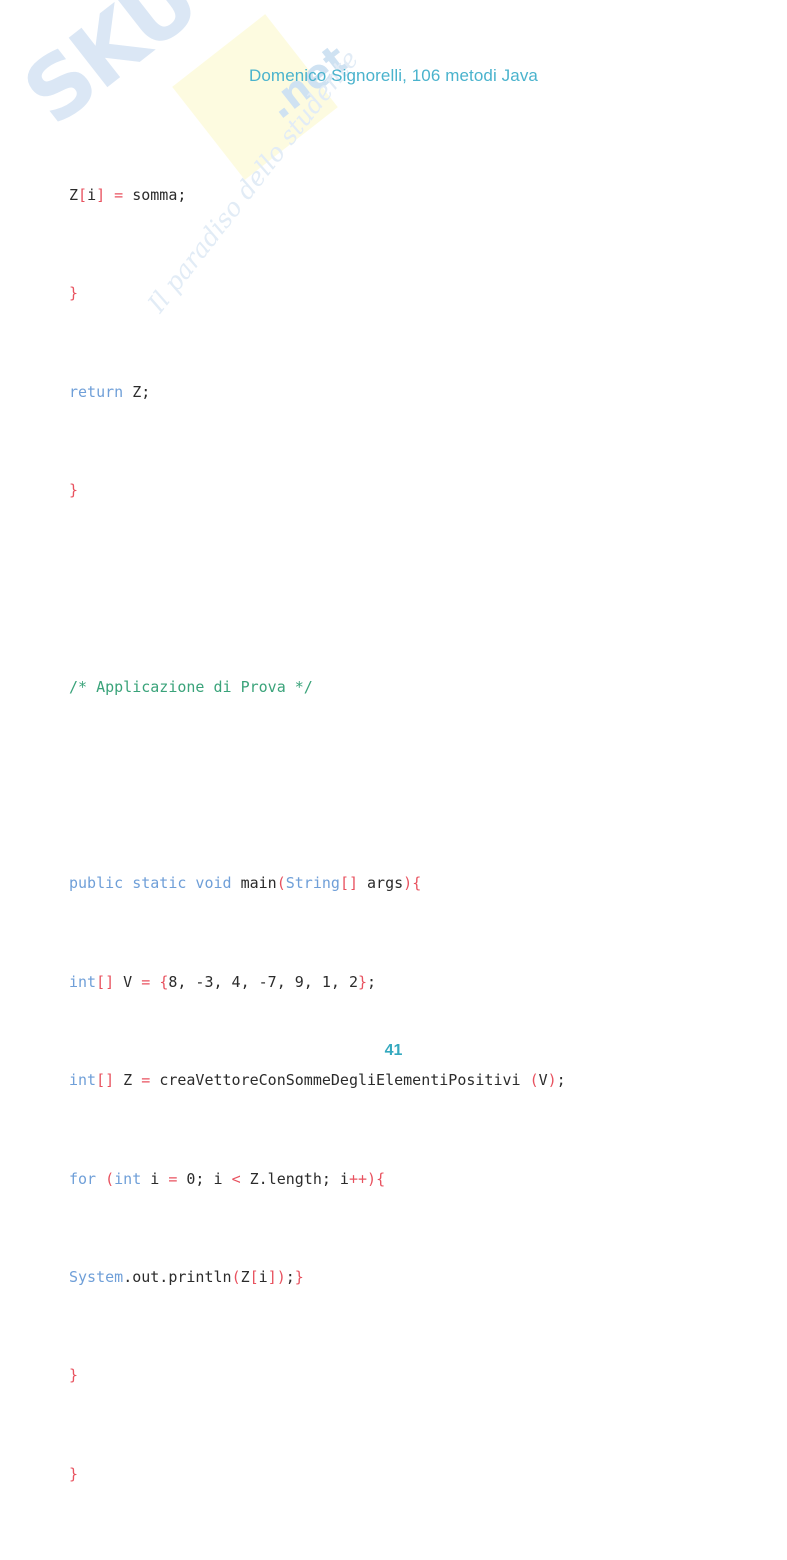  I want to click on code-token-expression: somma;, so click(155, 194).